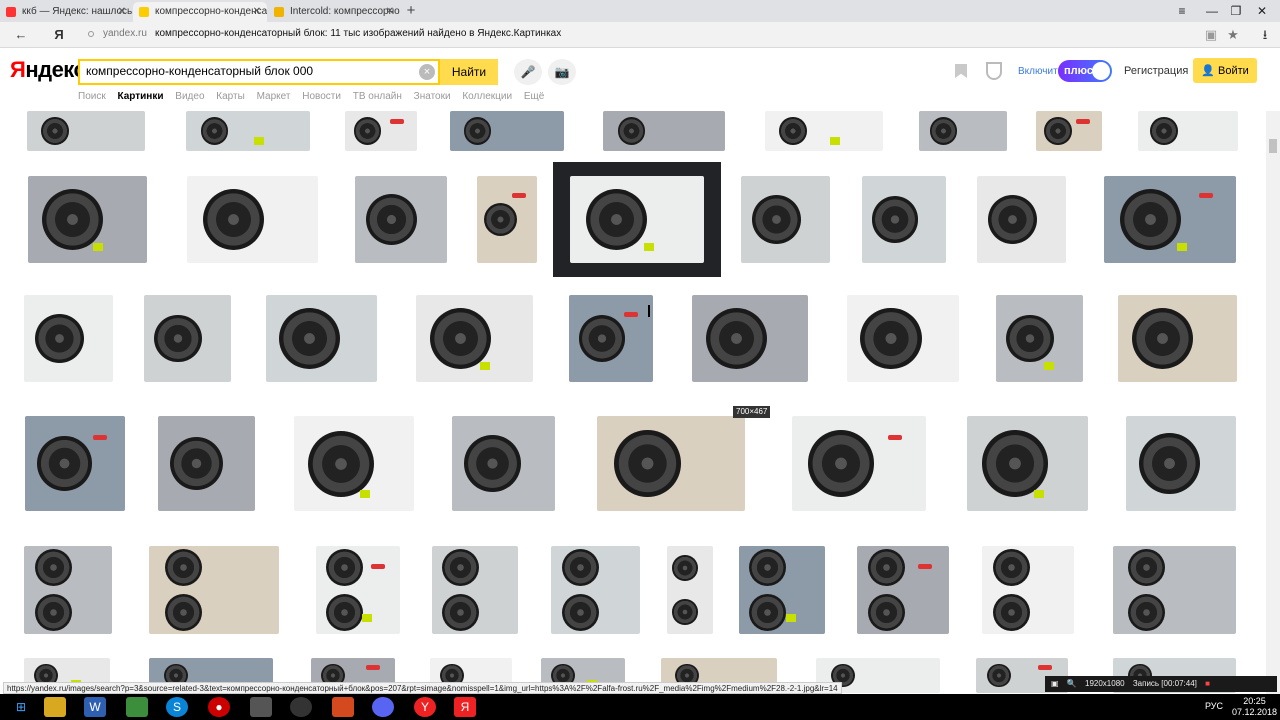 Image resolution: width=1280 pixels, height=720 pixels. I want to click on reader-mode-icon: ▣, so click(1211, 35).